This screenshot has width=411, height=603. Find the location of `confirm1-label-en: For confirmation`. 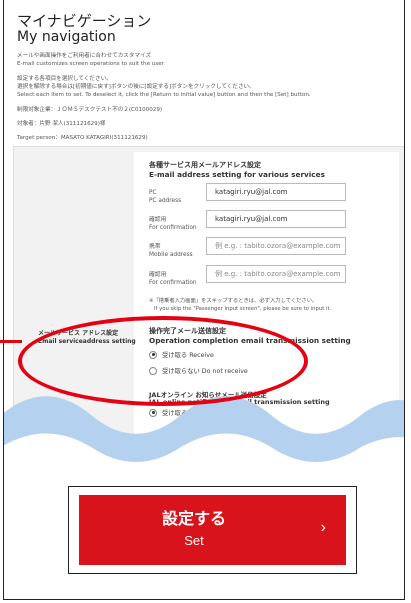

confirm1-label-en: For confirmation is located at coordinates (173, 228).